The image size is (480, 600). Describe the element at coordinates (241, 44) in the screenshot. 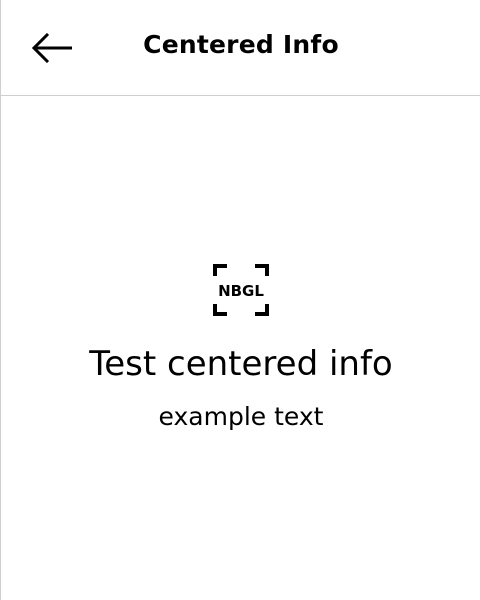

I see `page-title: Centered Info` at that location.